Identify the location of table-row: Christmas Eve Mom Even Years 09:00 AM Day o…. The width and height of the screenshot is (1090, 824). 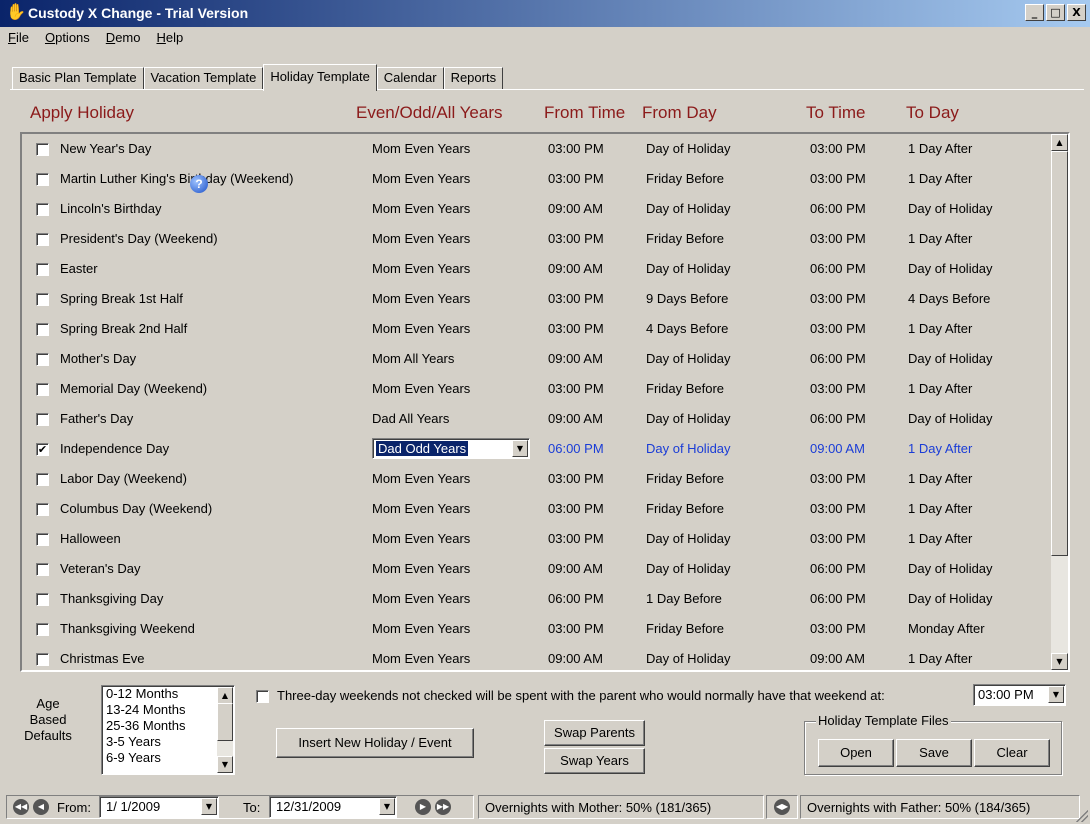
(537, 657).